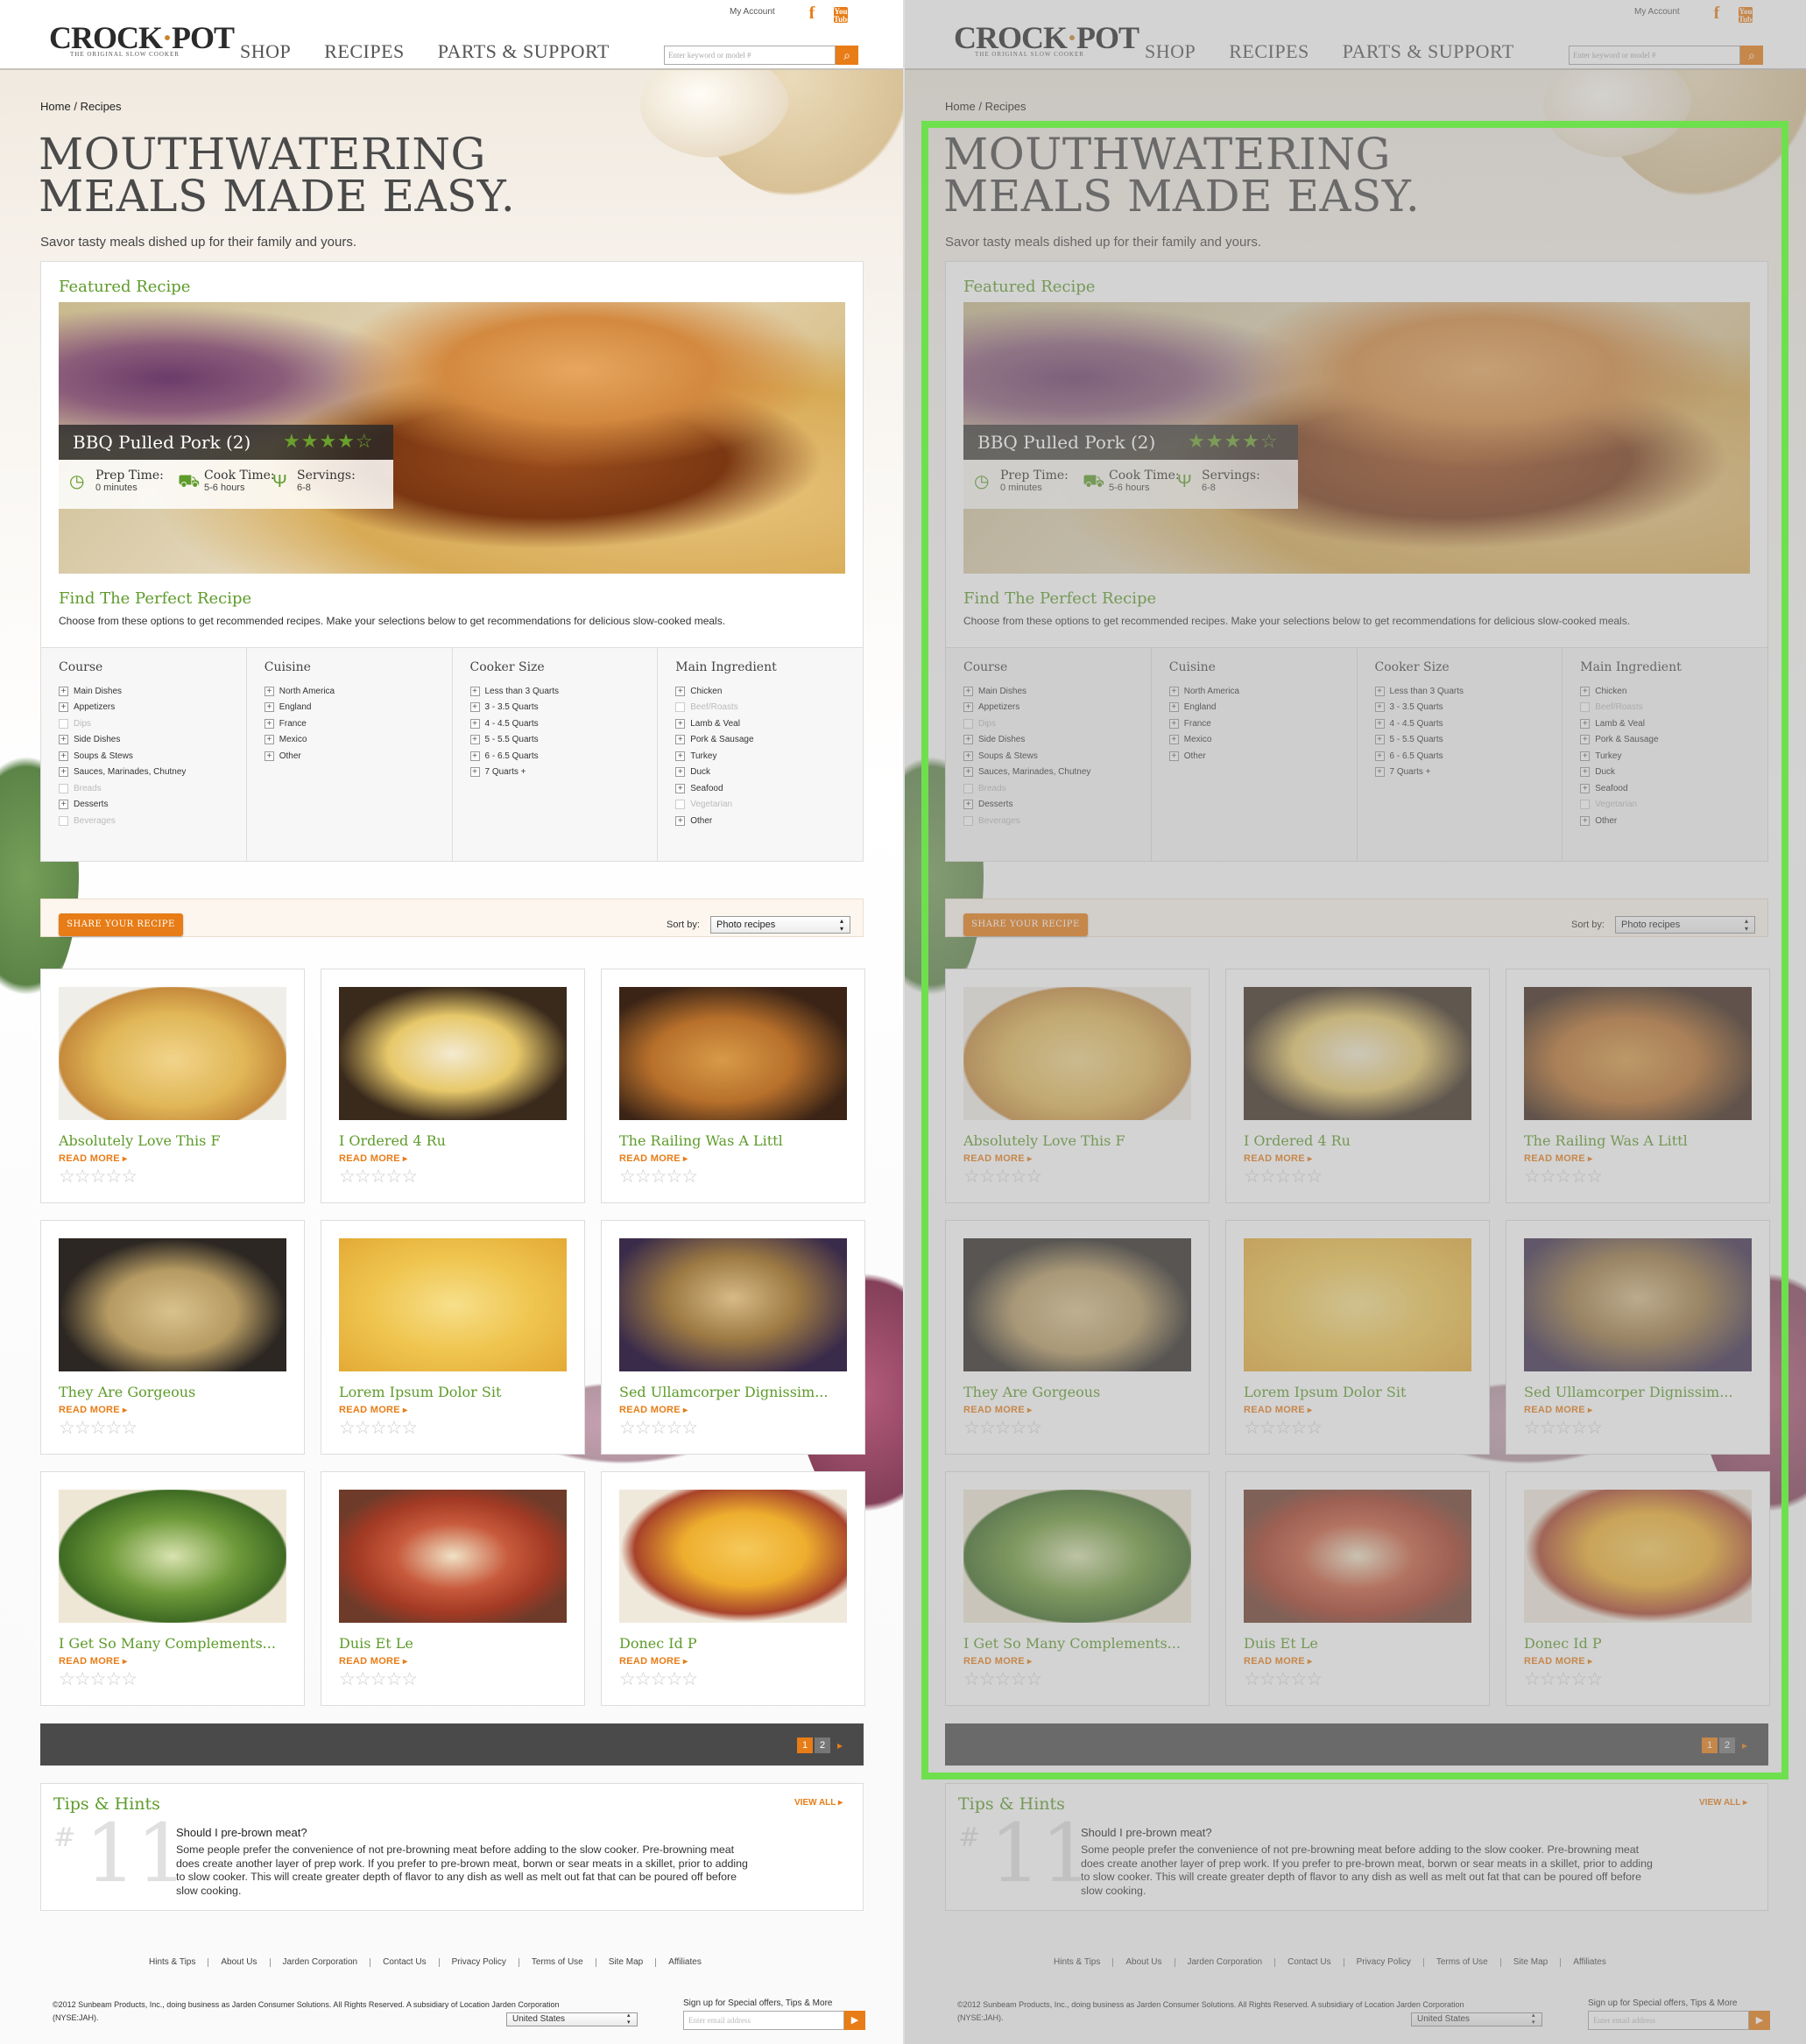  I want to click on filter-option-desserts: + Desserts, so click(144, 805).